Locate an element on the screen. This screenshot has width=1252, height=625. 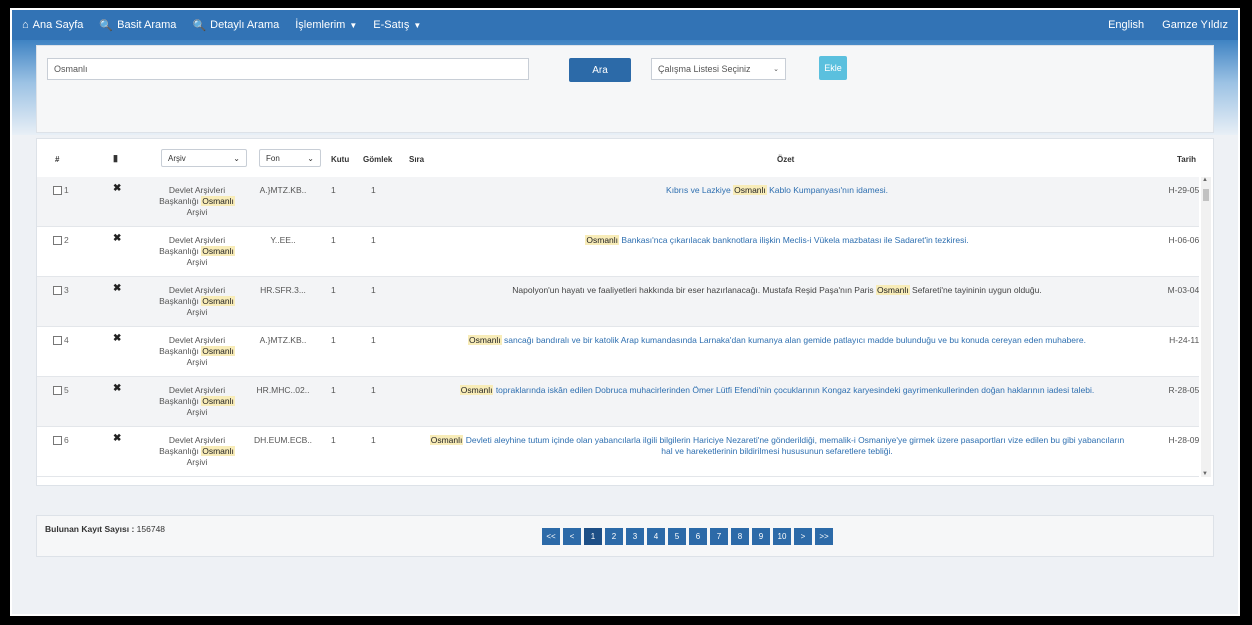
page-button: 8 is located at coordinates (740, 536).